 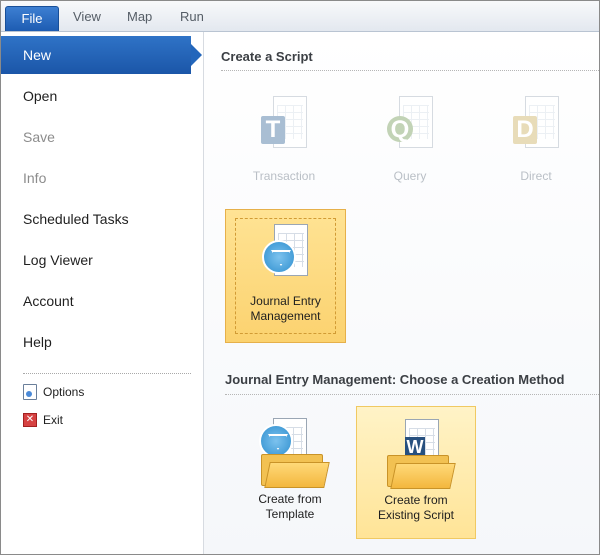 What do you see at coordinates (410, 124) in the screenshot?
I see `query-icon: Q` at bounding box center [410, 124].